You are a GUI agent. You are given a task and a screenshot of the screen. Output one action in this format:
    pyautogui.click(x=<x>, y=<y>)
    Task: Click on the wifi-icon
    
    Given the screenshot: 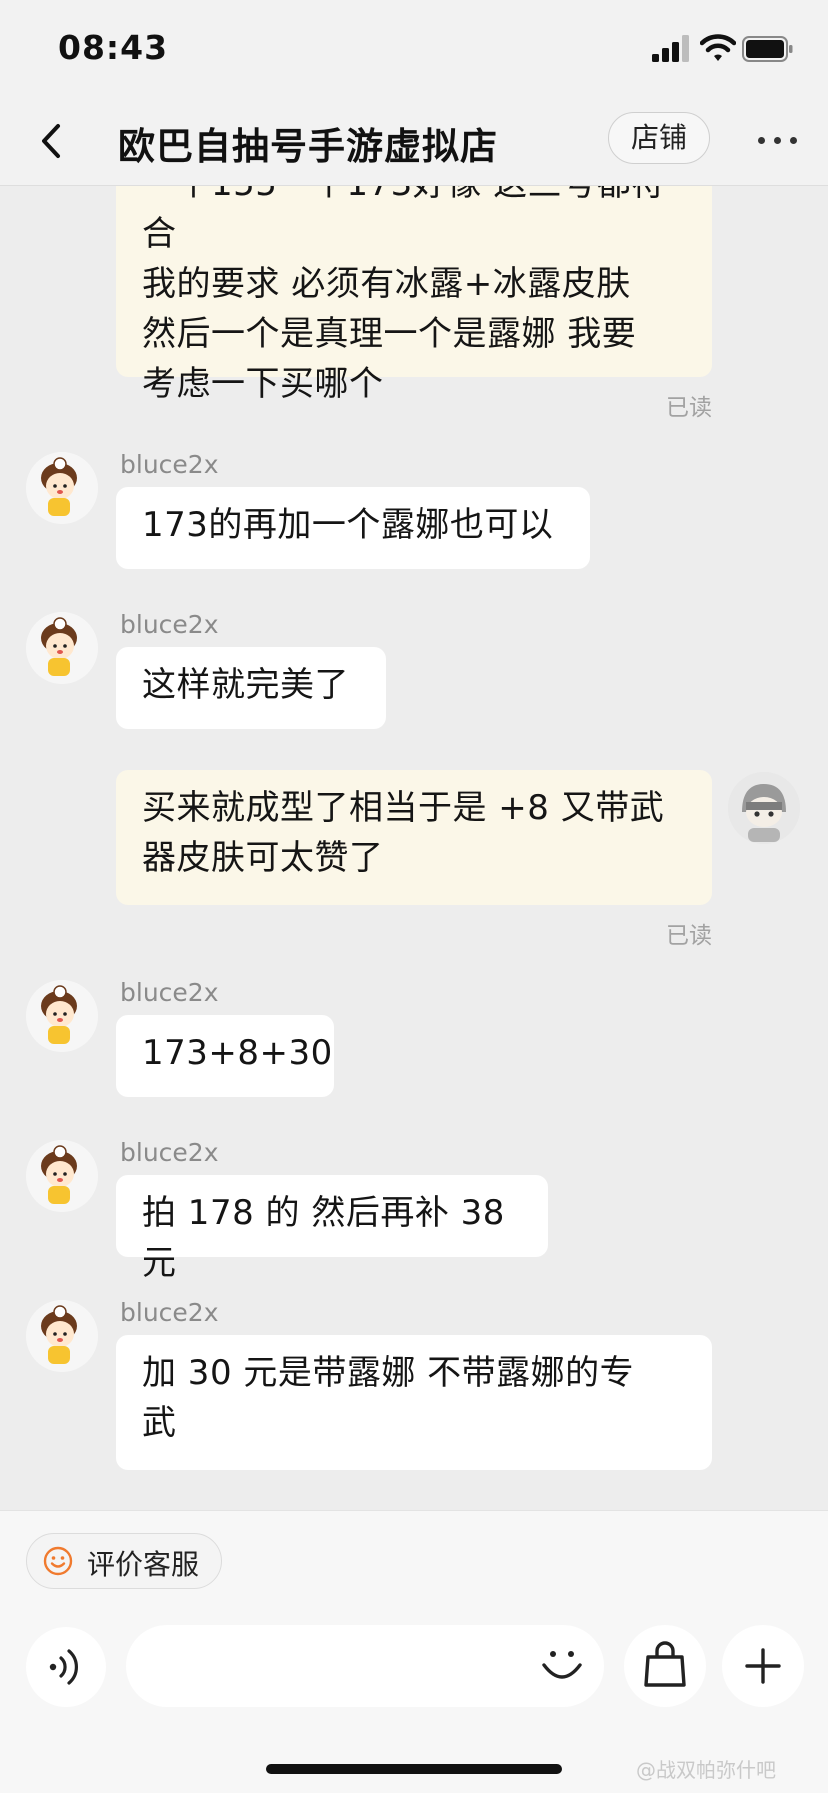 What is the action you would take?
    pyautogui.click(x=718, y=47)
    